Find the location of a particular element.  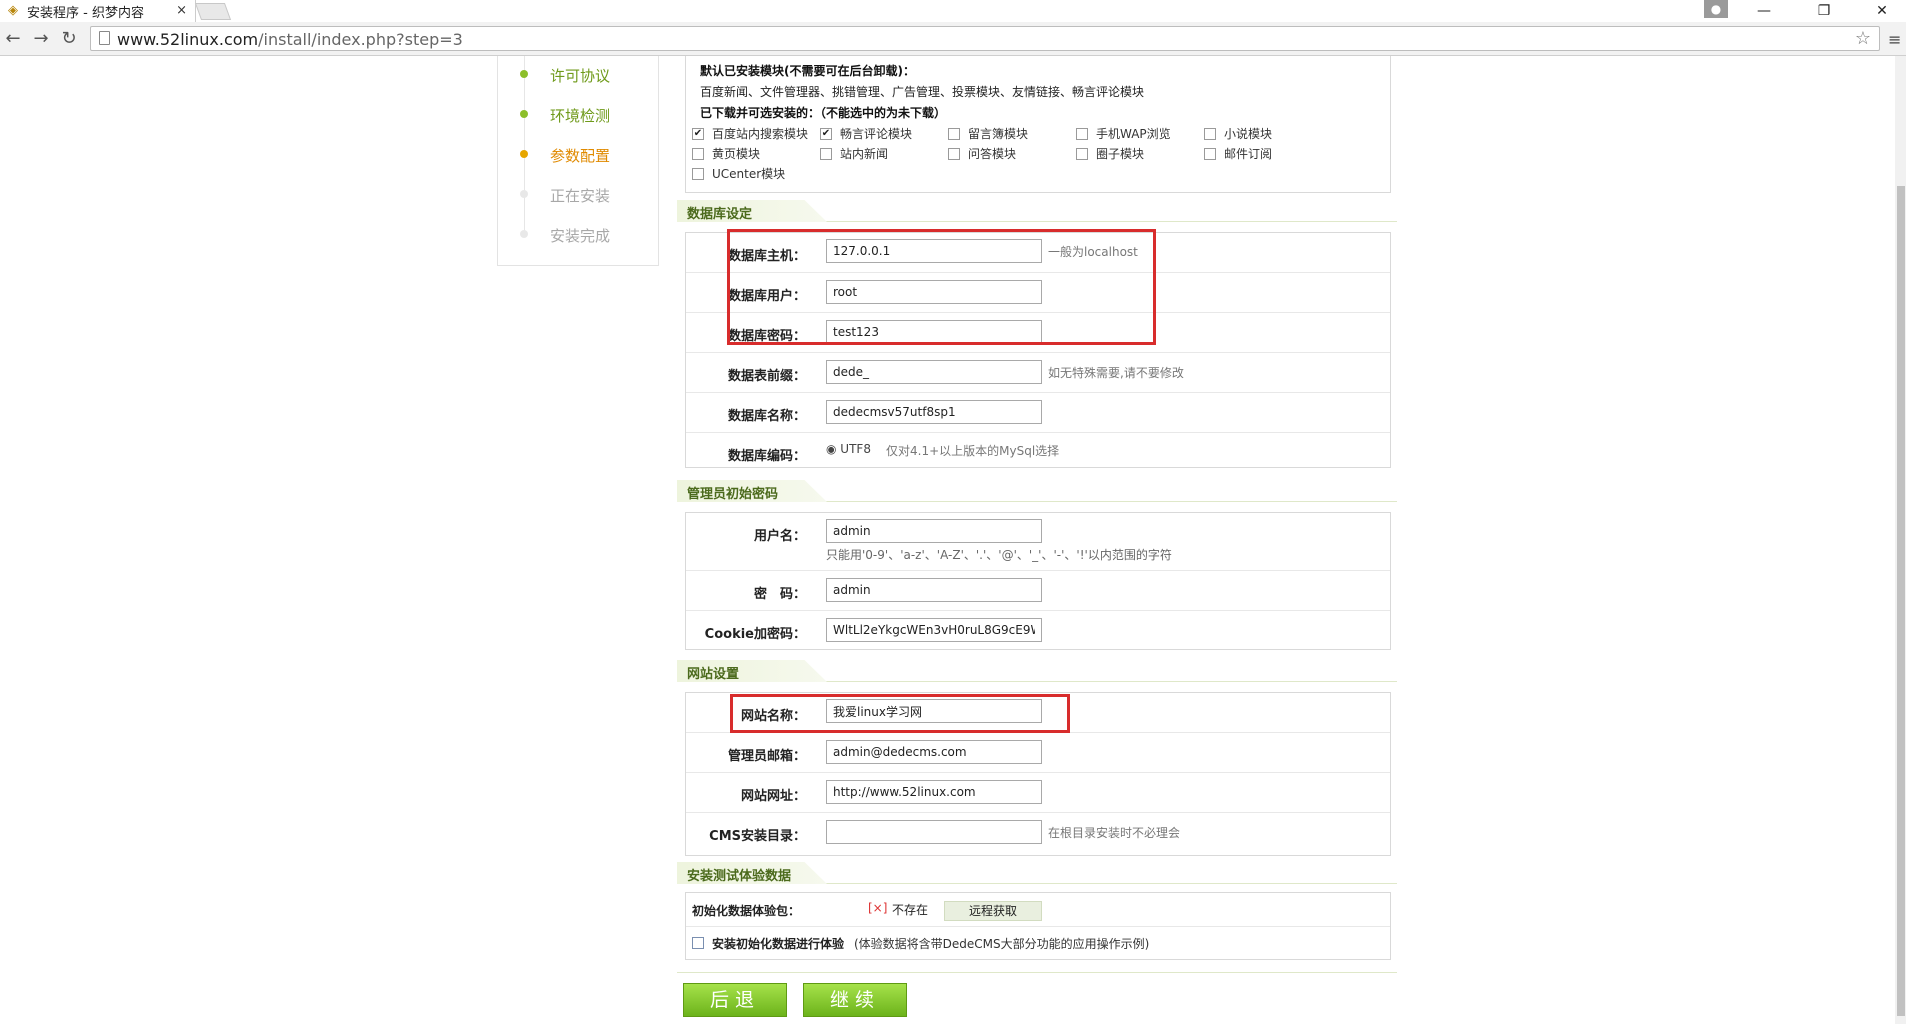

site-box: 网站名称： 管理员邮箱： 网站网址： CMS安装目录： 在根目录安装时不必理会 is located at coordinates (1038, 774).